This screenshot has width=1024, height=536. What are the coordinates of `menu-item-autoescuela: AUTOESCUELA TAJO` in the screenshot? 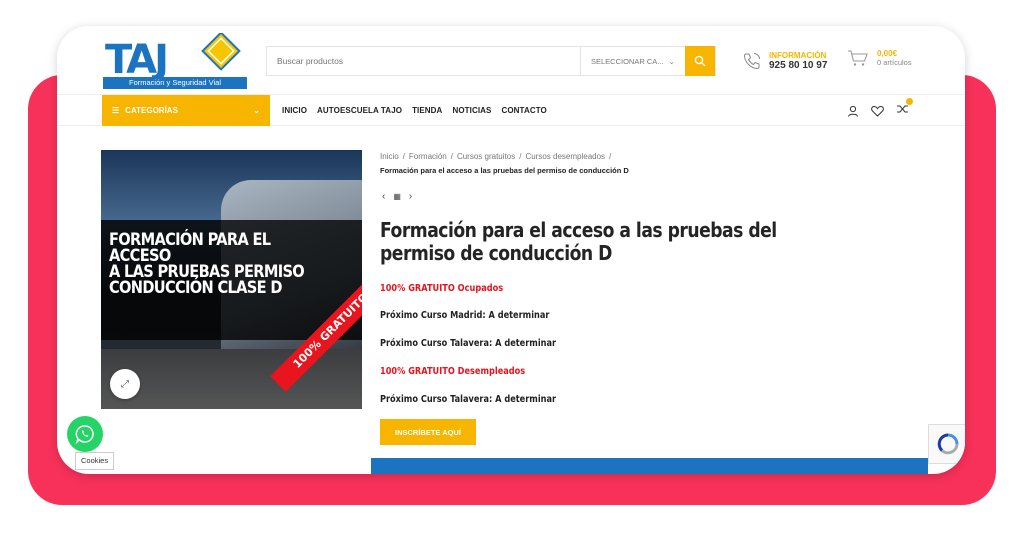 It's located at (359, 110).